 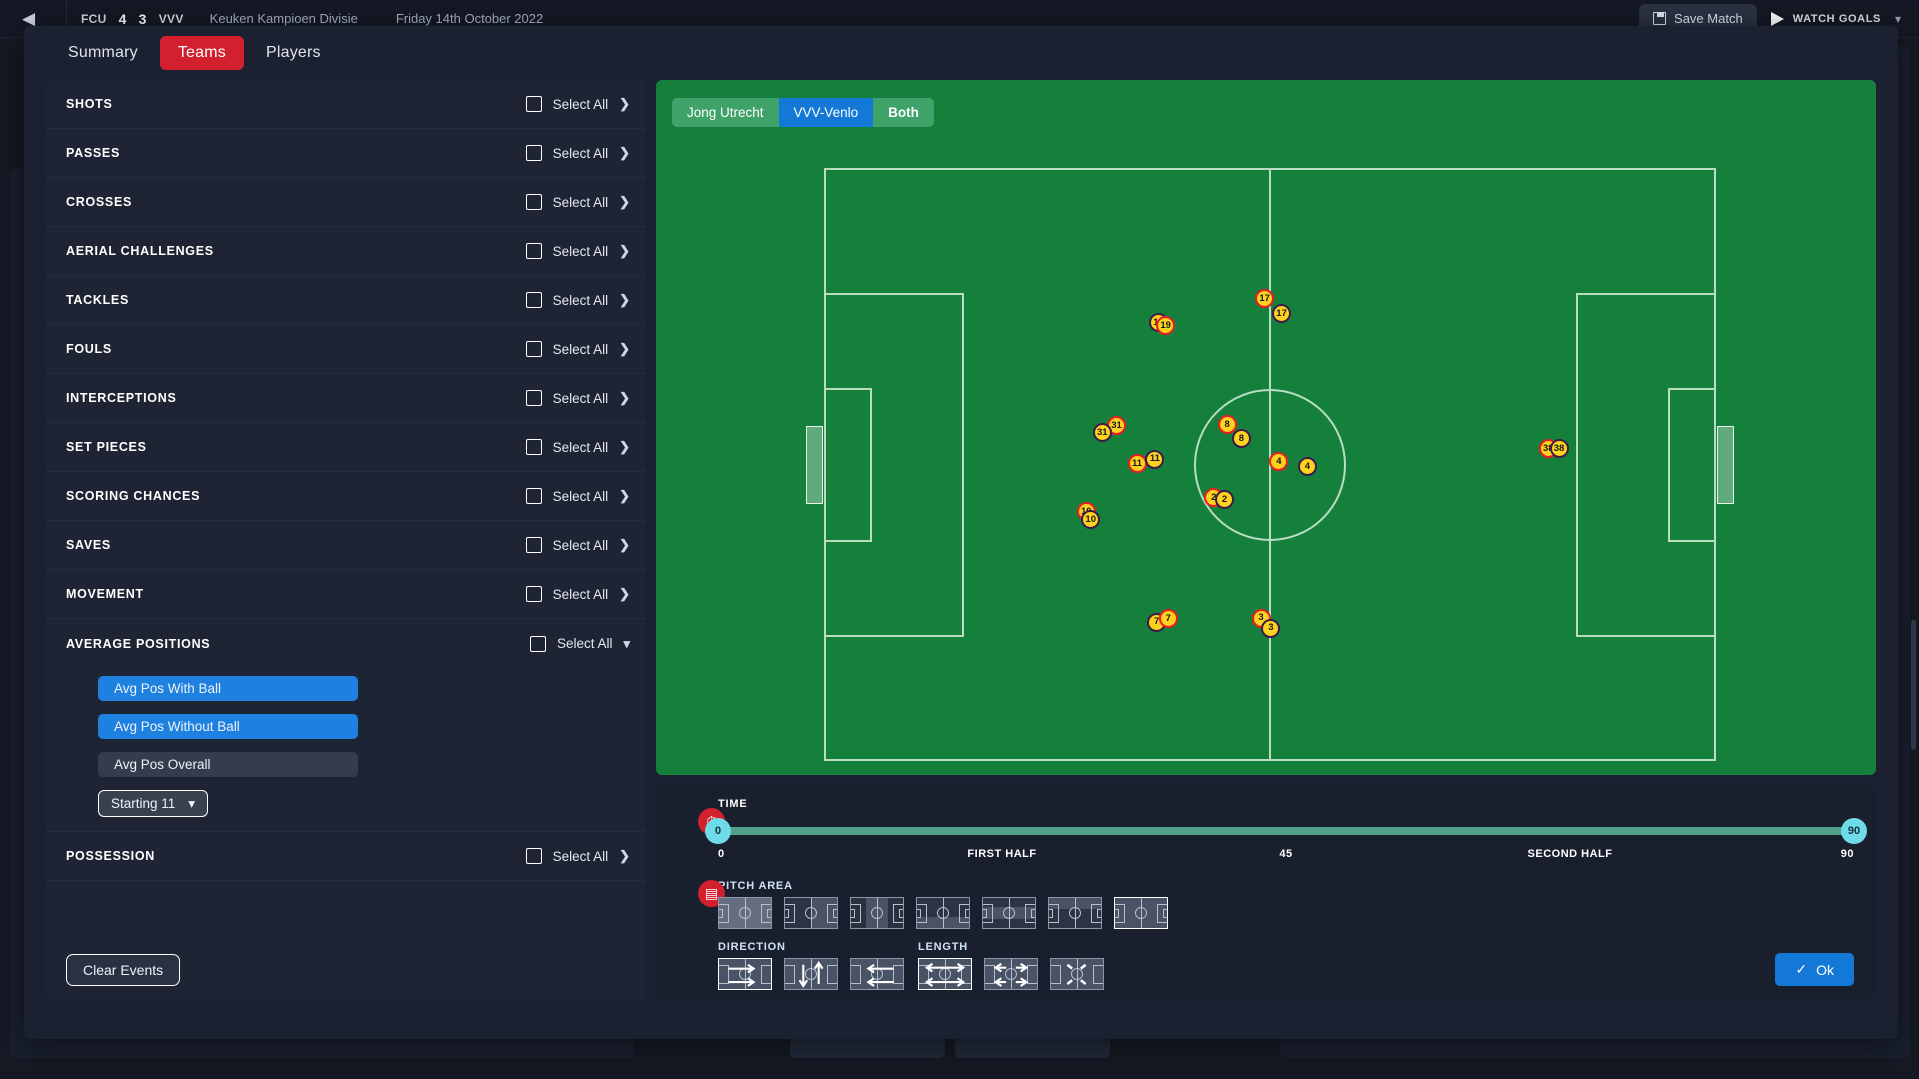 I want to click on direction-option-forward, so click(x=745, y=974).